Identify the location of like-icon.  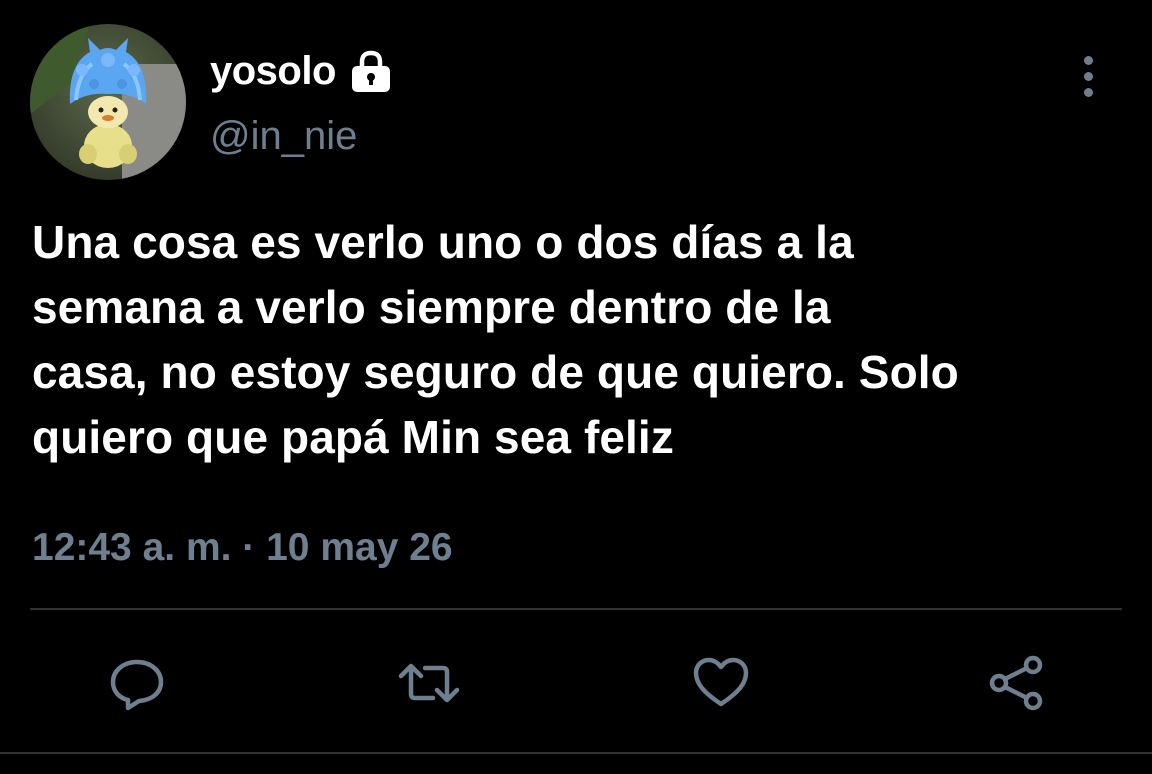
(721, 683).